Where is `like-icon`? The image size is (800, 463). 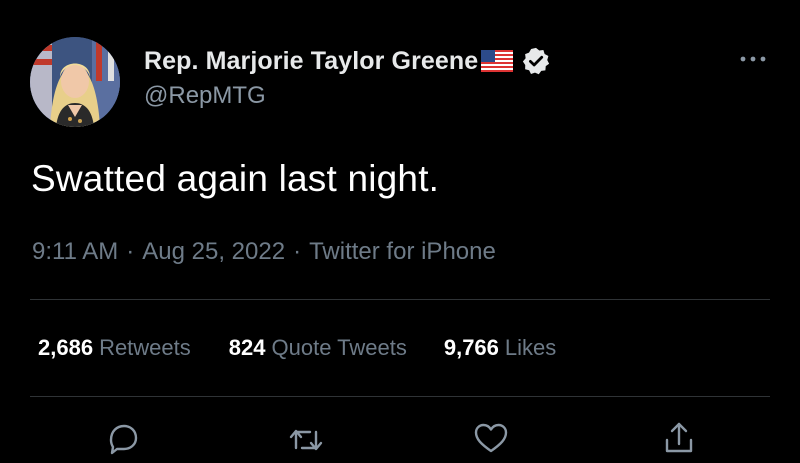 like-icon is located at coordinates (491, 438).